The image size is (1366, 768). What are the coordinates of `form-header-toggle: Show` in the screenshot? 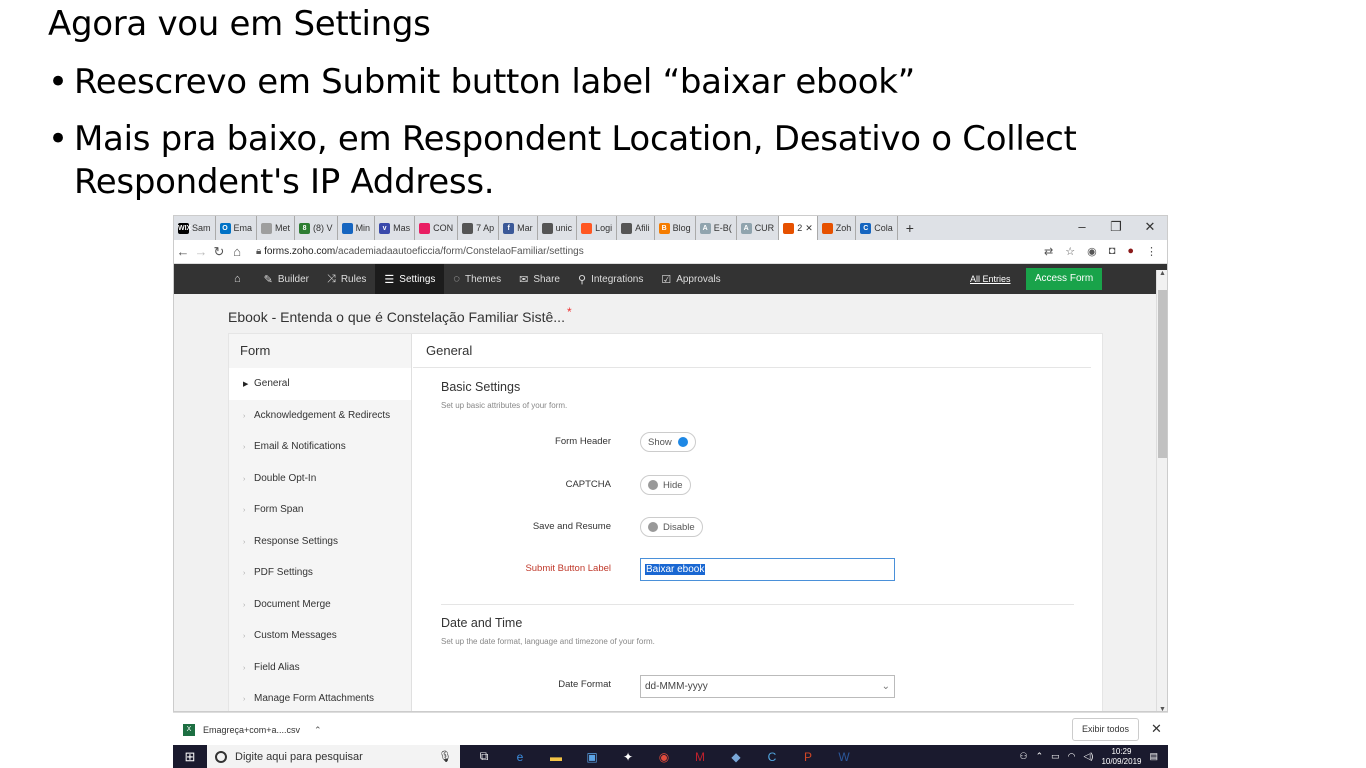 It's located at (668, 442).